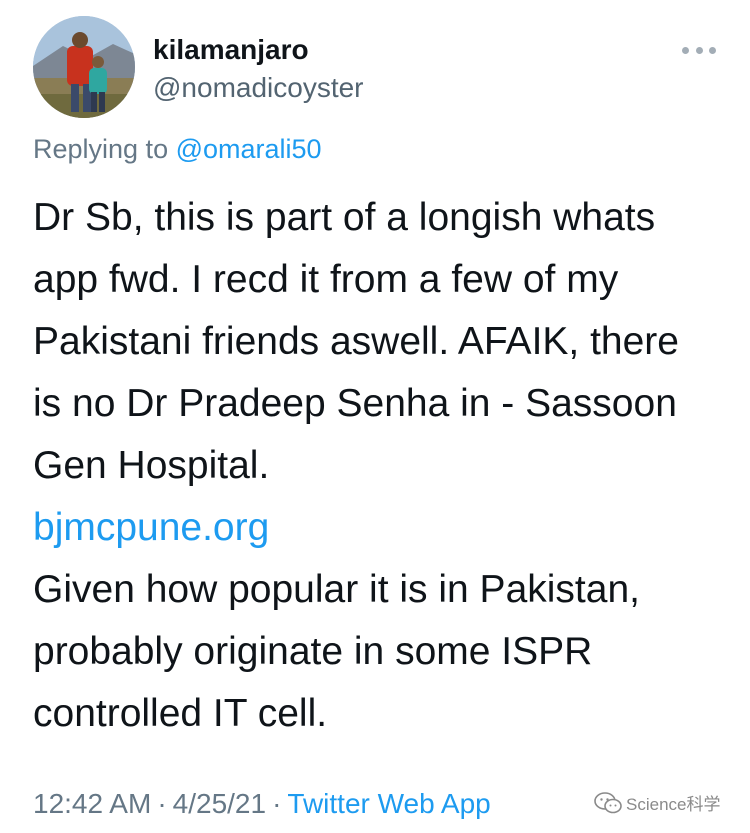 This screenshot has height=833, width=750. Describe the element at coordinates (608, 802) in the screenshot. I see `wechat-icon` at that location.